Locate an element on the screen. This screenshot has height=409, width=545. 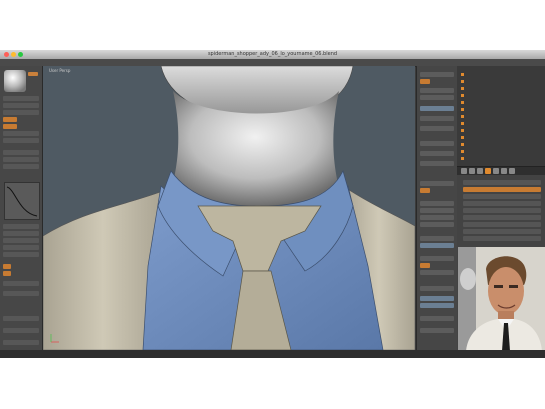
tool-shelf is located at coordinates (21, 208).